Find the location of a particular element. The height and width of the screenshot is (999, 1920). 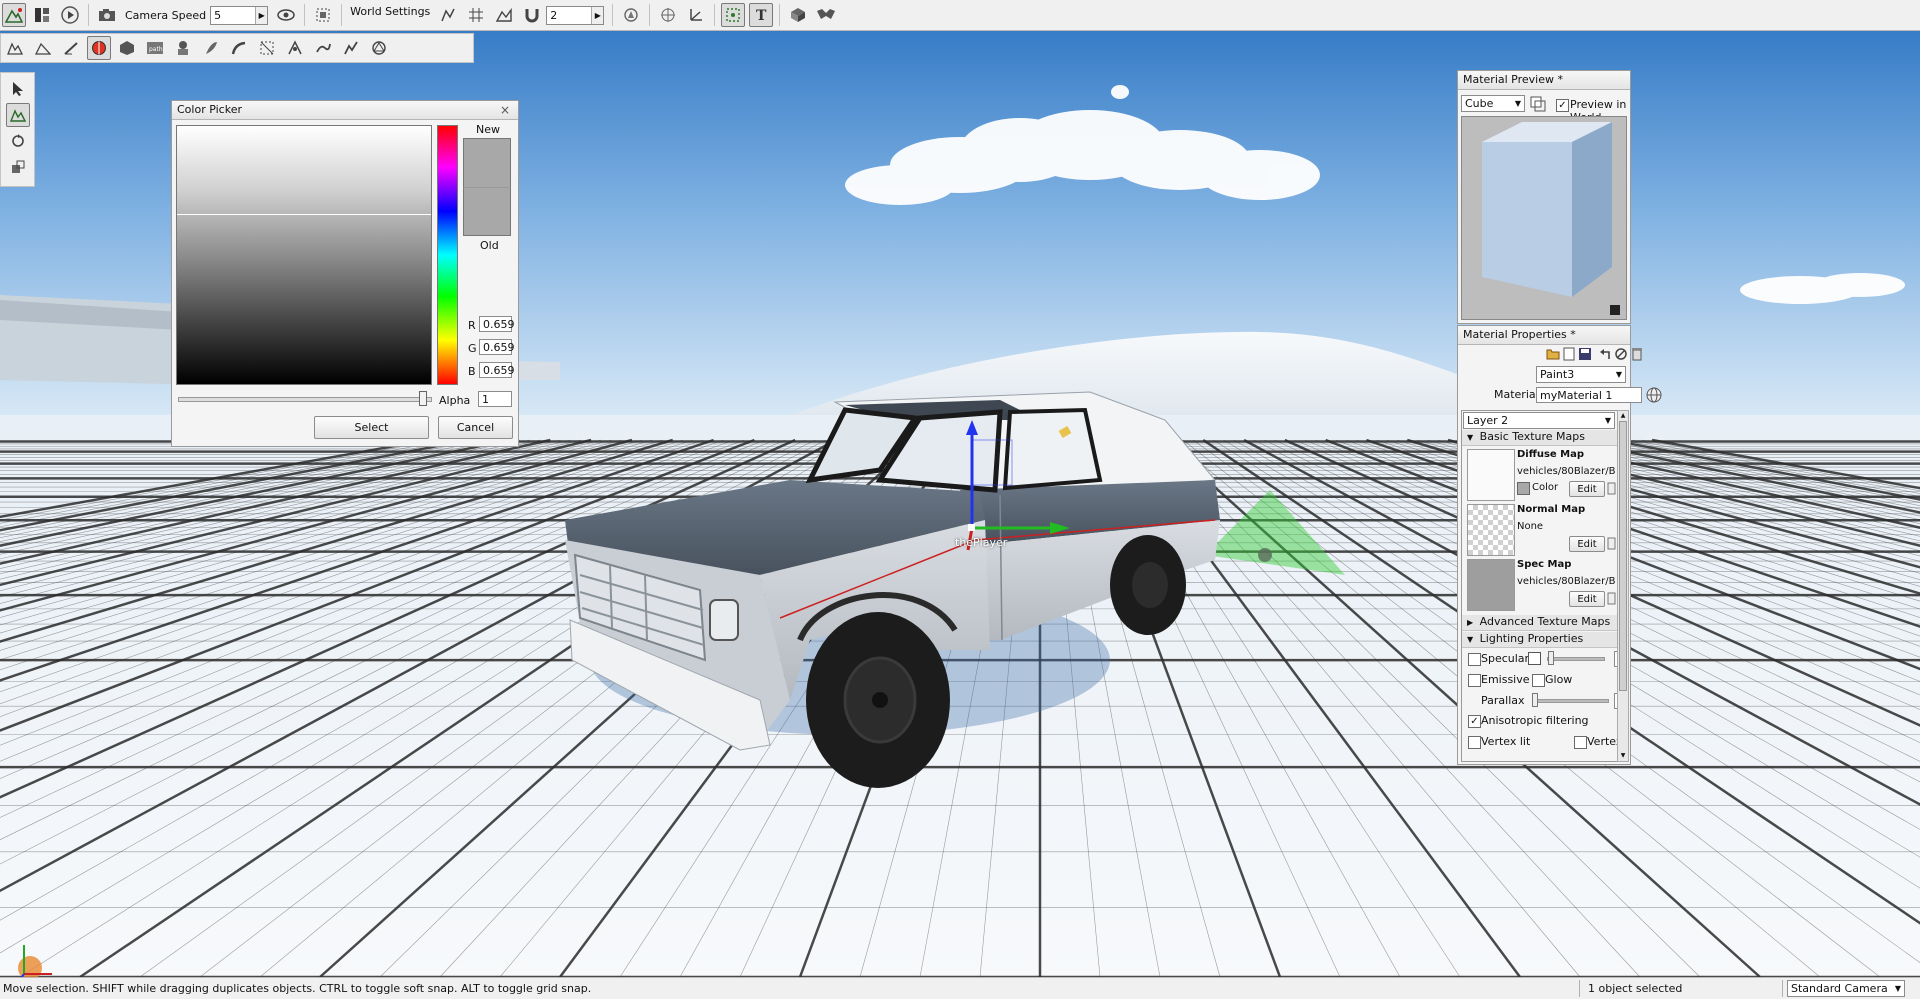

forest-editor-icon is located at coordinates (211, 48).